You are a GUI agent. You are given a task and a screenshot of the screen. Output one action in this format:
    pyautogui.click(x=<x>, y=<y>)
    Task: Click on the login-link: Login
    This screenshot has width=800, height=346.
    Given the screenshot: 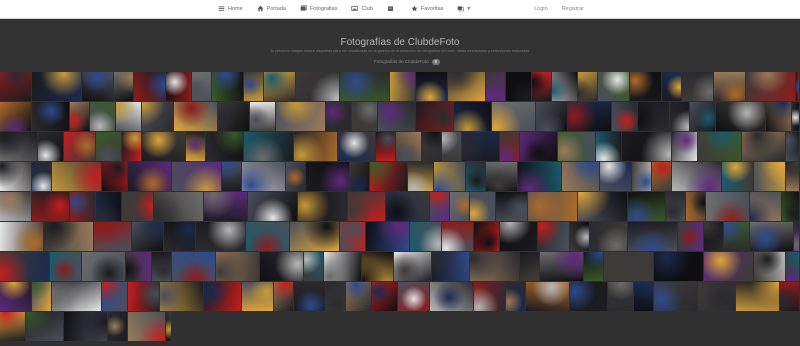 What is the action you would take?
    pyautogui.click(x=540, y=9)
    